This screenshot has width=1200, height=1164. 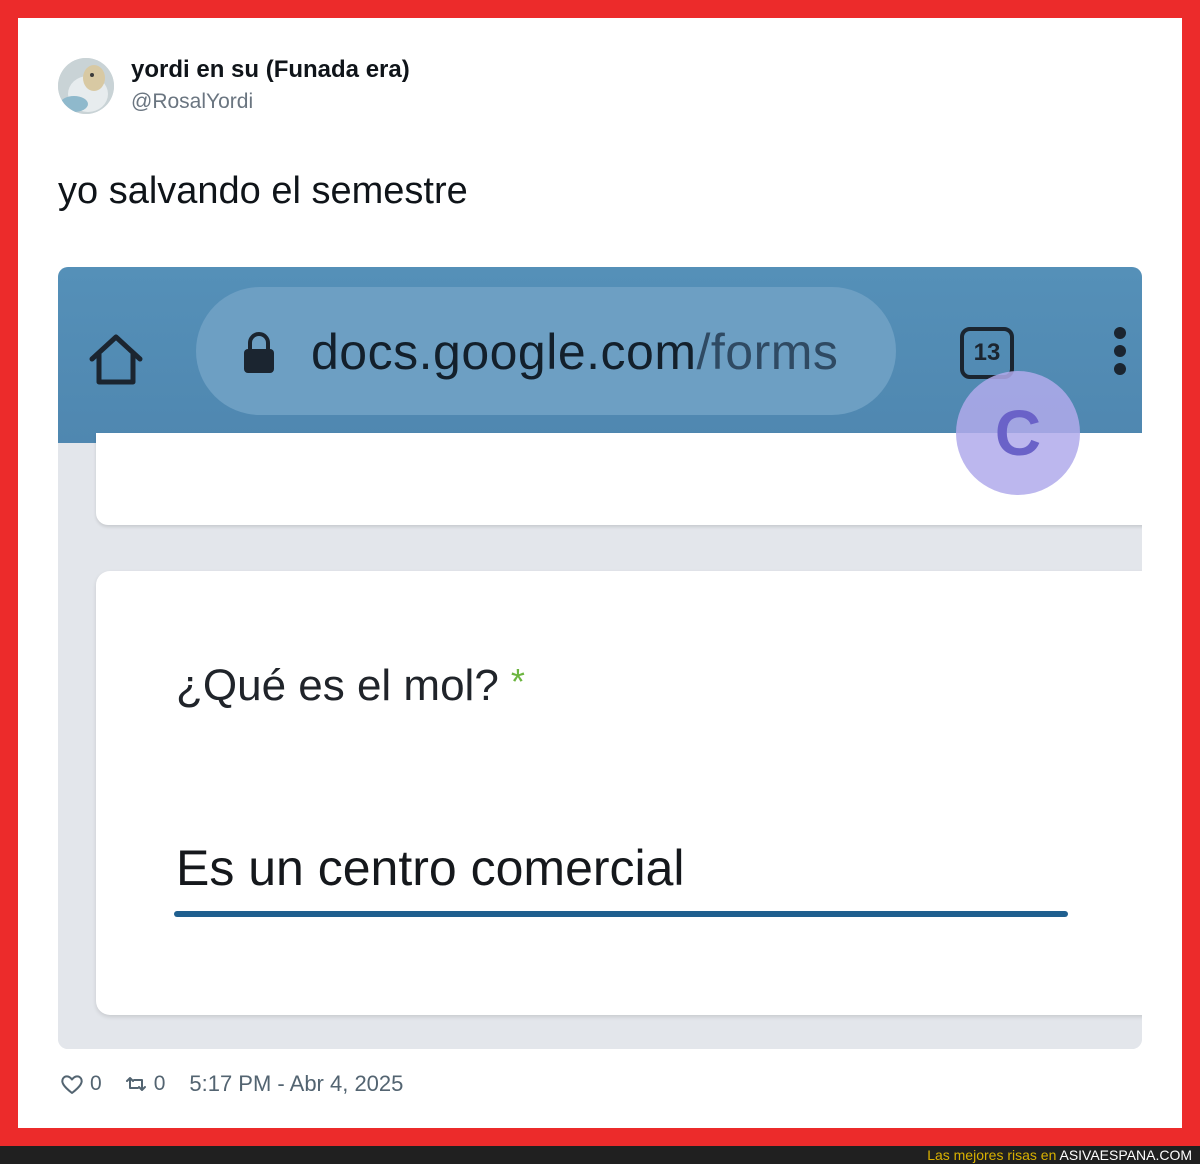 I want to click on url-domain: docs.google.com, so click(x=504, y=352).